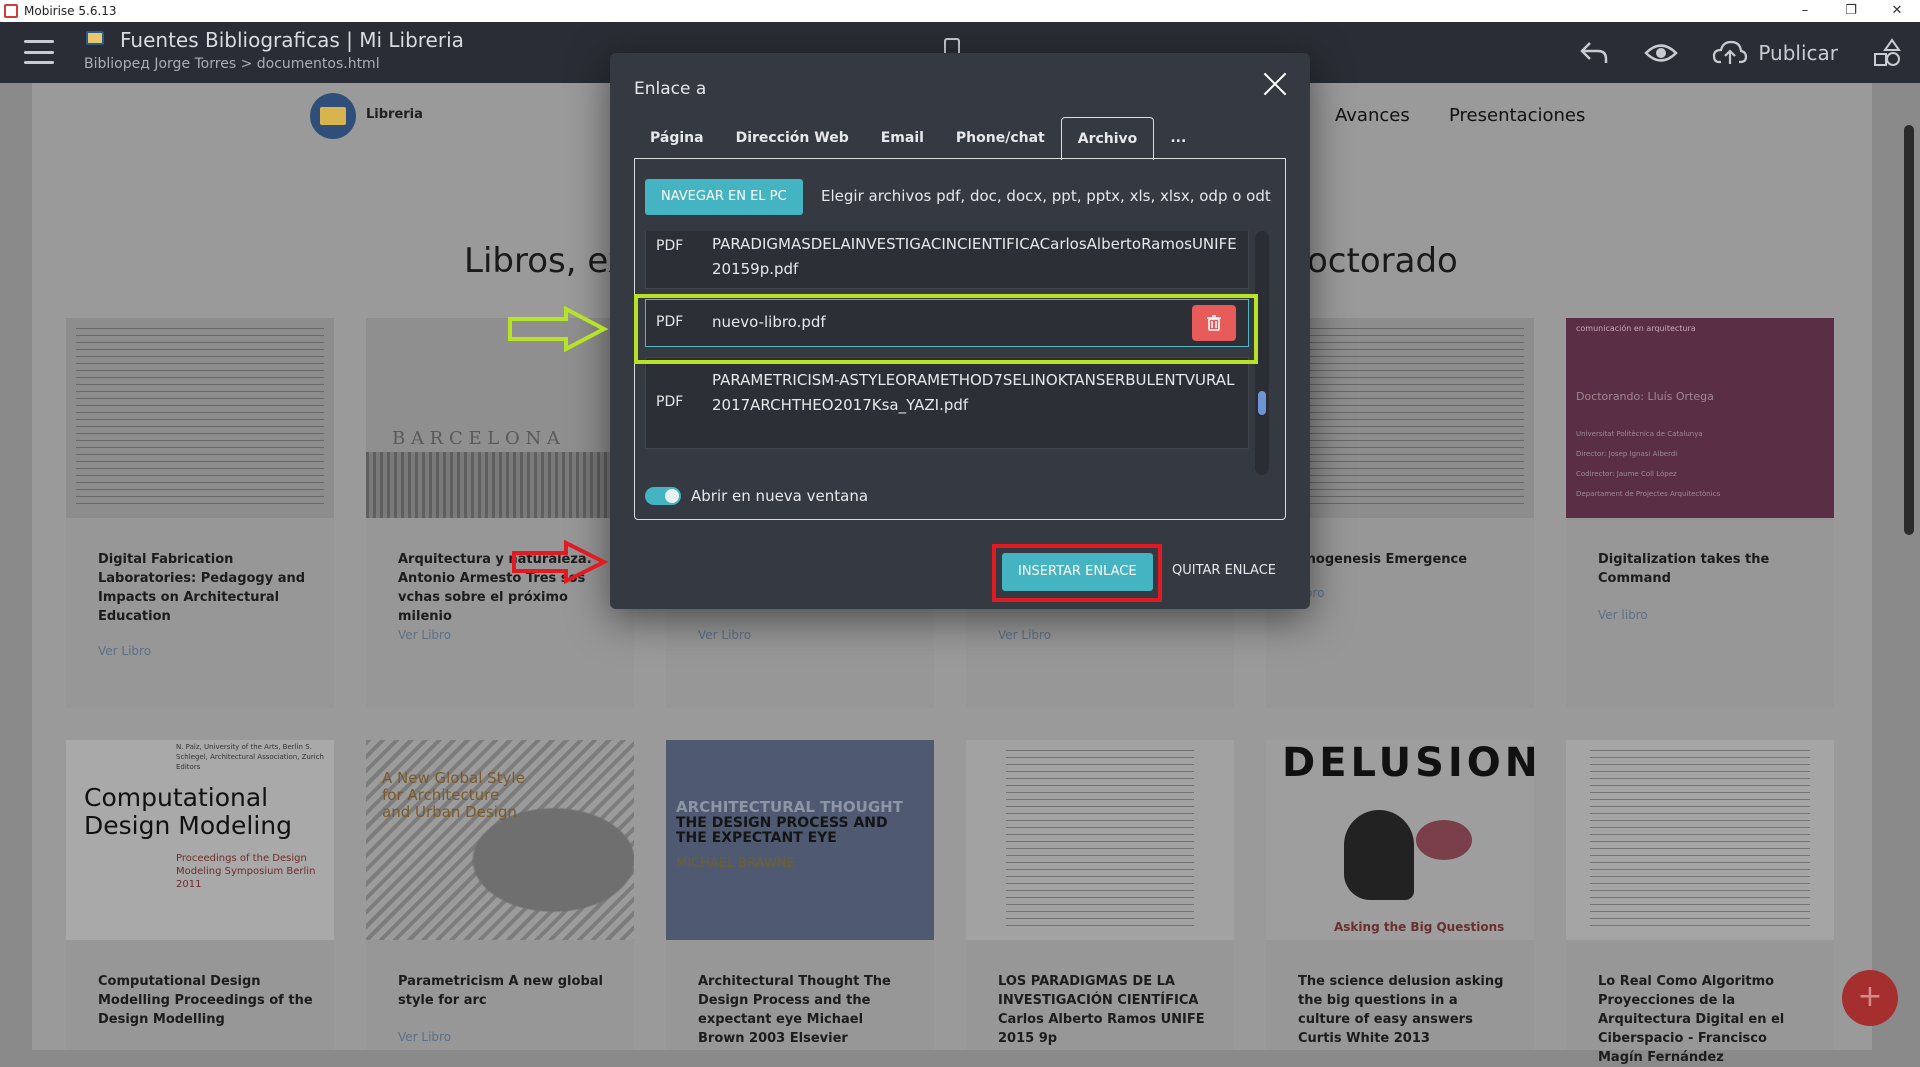 Image resolution: width=1920 pixels, height=1067 pixels. What do you see at coordinates (792, 138) in the screenshot?
I see `tab-direccion-web: Dirección Web` at bounding box center [792, 138].